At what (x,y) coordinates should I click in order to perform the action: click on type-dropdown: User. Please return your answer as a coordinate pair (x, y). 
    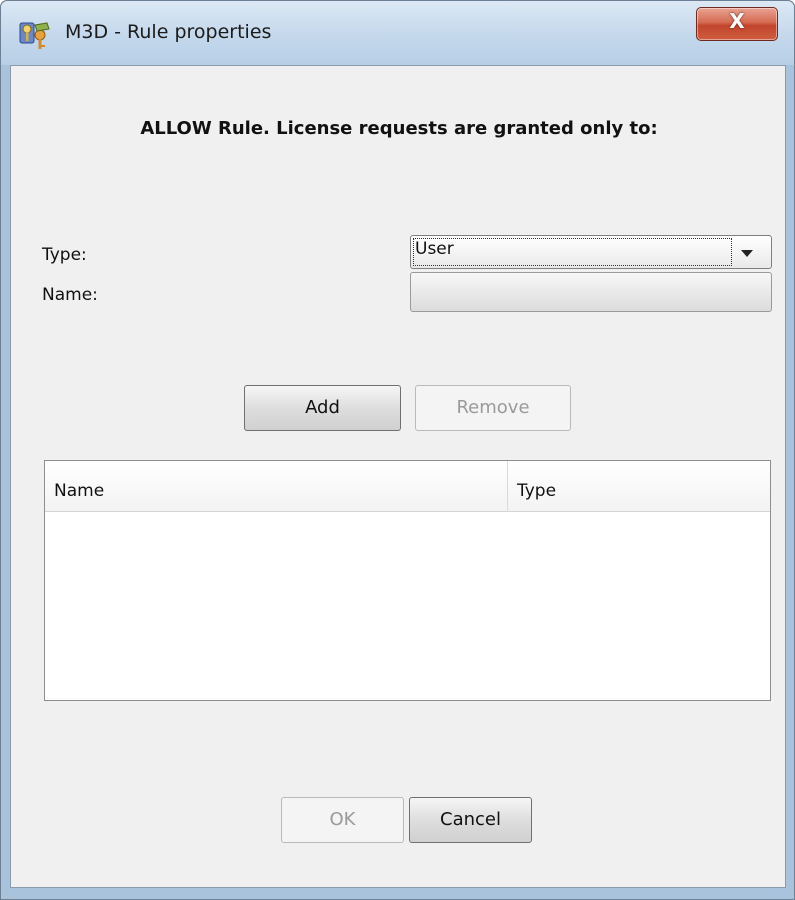
    Looking at the image, I should click on (591, 252).